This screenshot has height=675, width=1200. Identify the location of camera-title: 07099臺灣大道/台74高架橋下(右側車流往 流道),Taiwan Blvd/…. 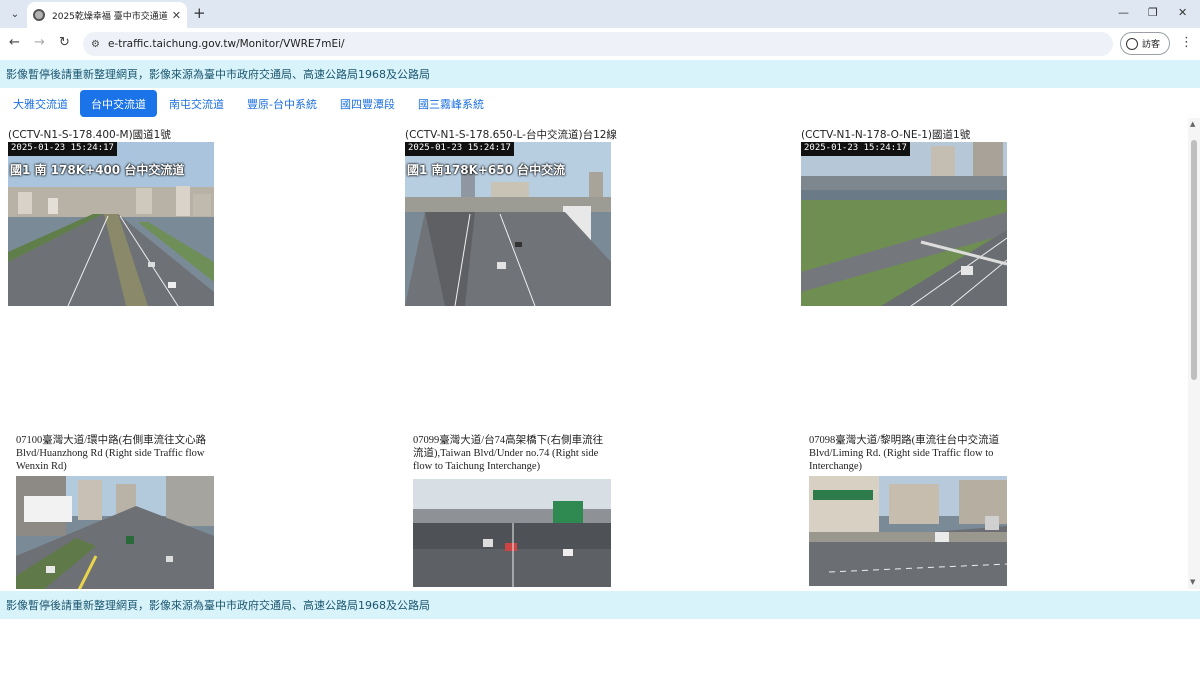
(508, 453).